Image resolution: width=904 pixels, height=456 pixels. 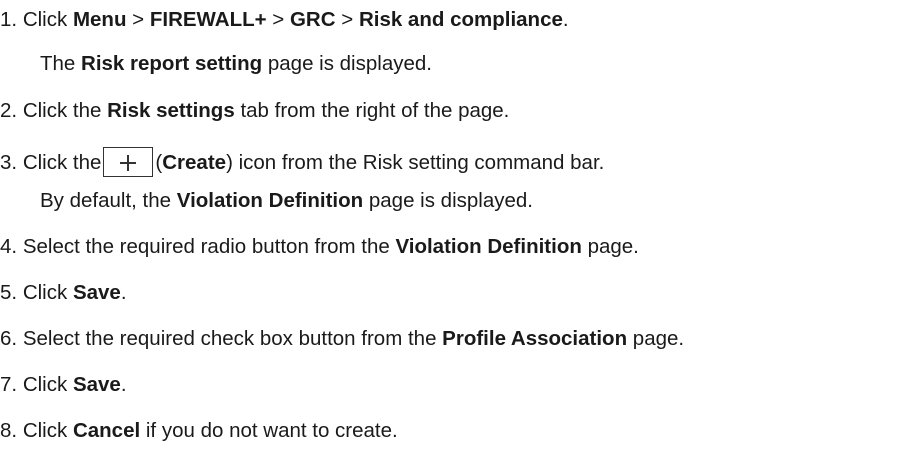 What do you see at coordinates (171, 110) in the screenshot?
I see `tab-name: Risk settings` at bounding box center [171, 110].